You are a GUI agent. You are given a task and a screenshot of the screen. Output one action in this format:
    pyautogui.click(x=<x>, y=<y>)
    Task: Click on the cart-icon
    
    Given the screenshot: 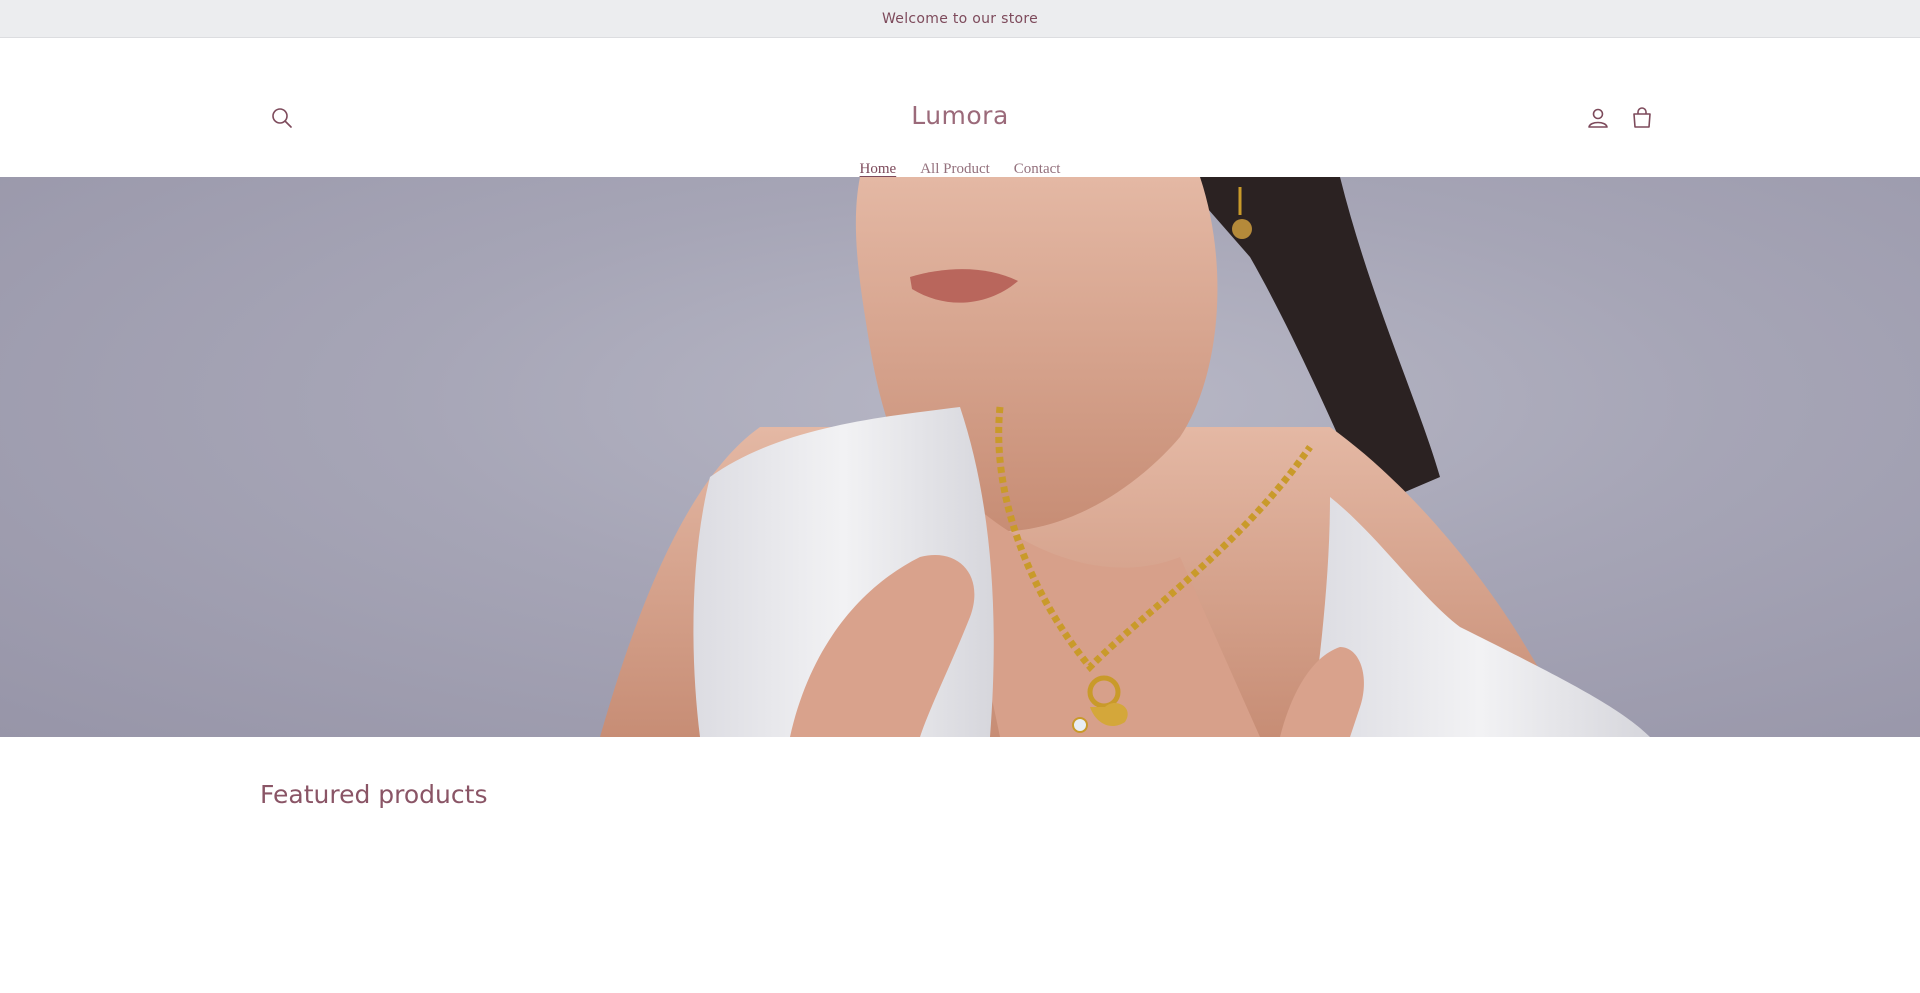 What is the action you would take?
    pyautogui.click(x=1642, y=117)
    